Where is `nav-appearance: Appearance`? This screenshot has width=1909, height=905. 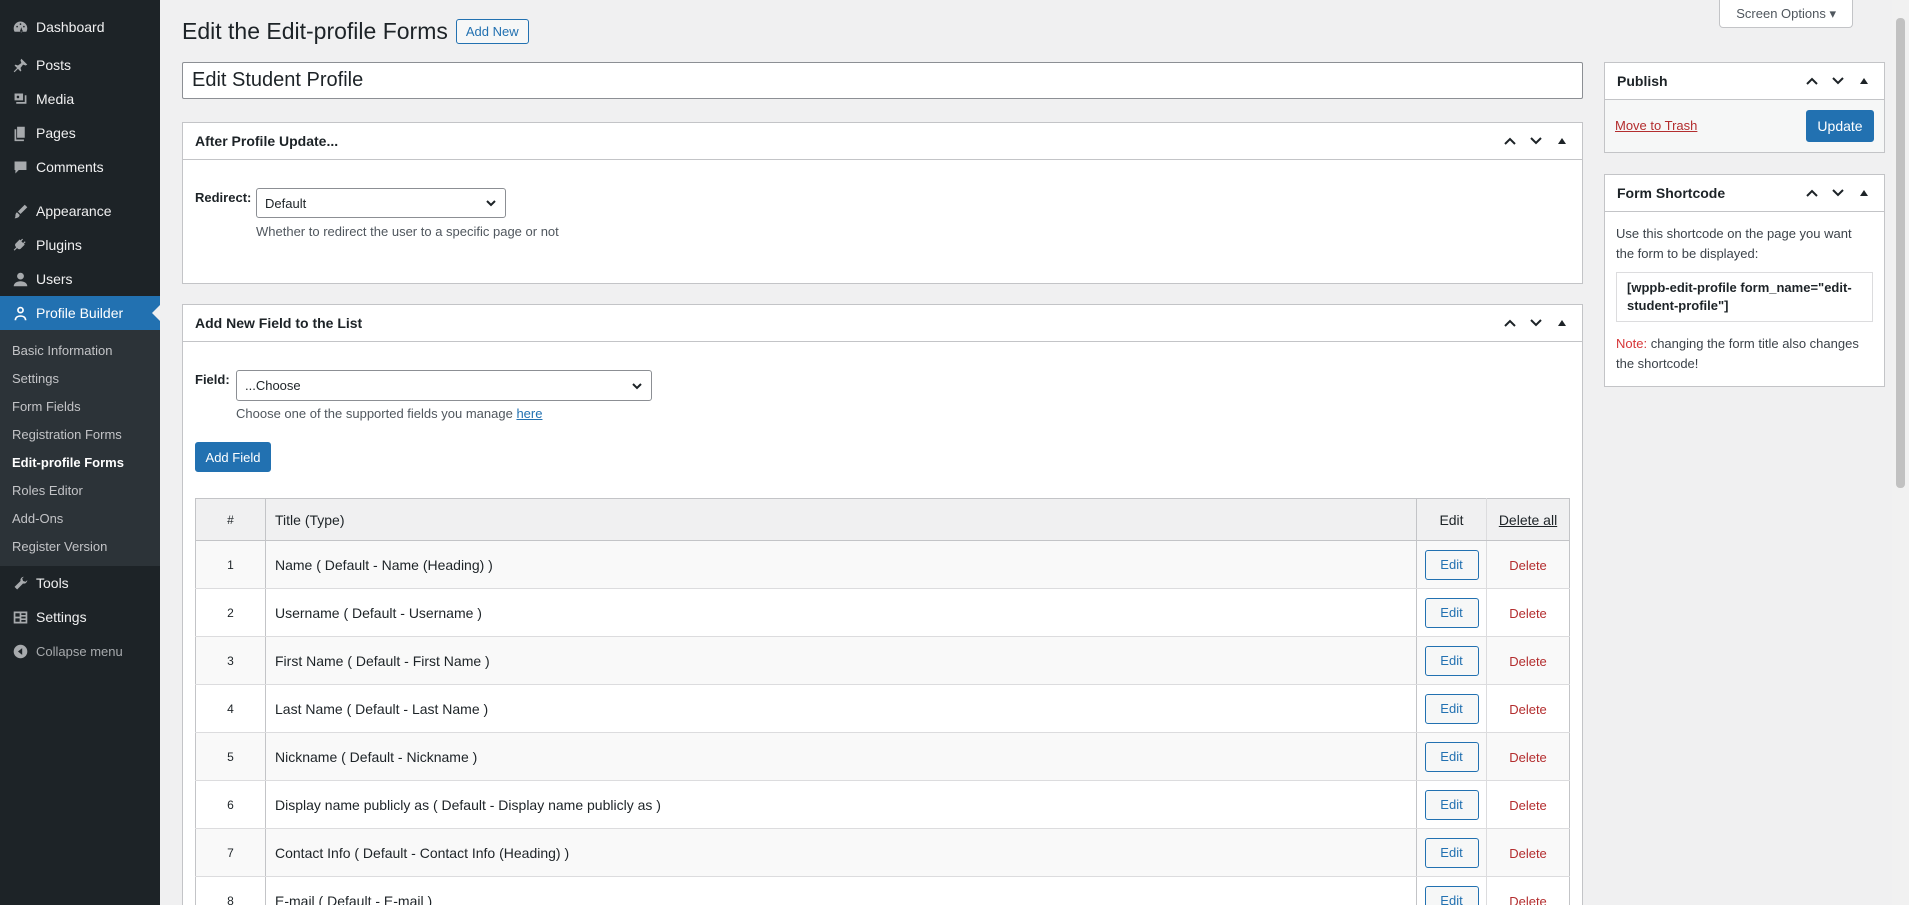
nav-appearance: Appearance is located at coordinates (80, 211).